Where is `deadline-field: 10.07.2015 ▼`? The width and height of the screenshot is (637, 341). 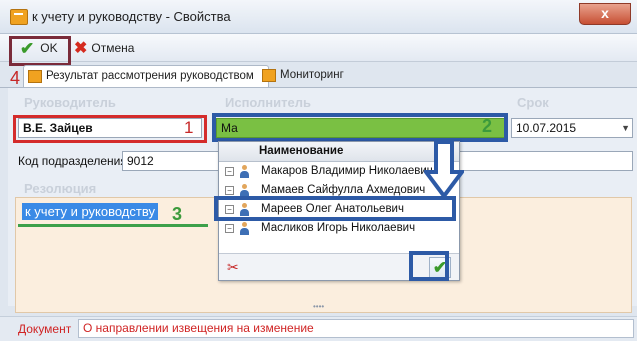
deadline-field: 10.07.2015 ▼ is located at coordinates (572, 128).